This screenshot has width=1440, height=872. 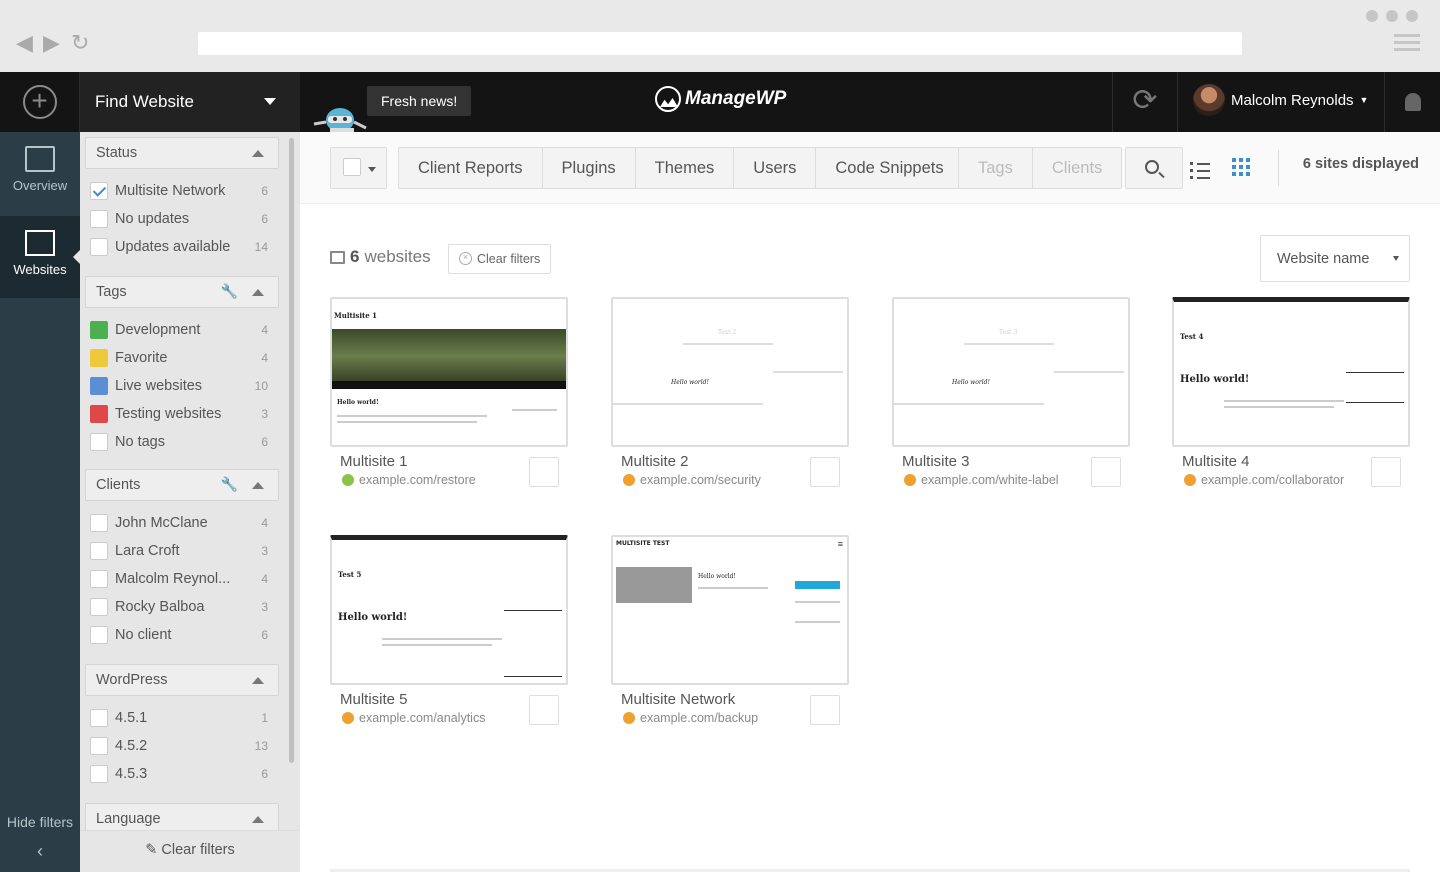 I want to click on forward-icon: ▶, so click(x=51, y=43).